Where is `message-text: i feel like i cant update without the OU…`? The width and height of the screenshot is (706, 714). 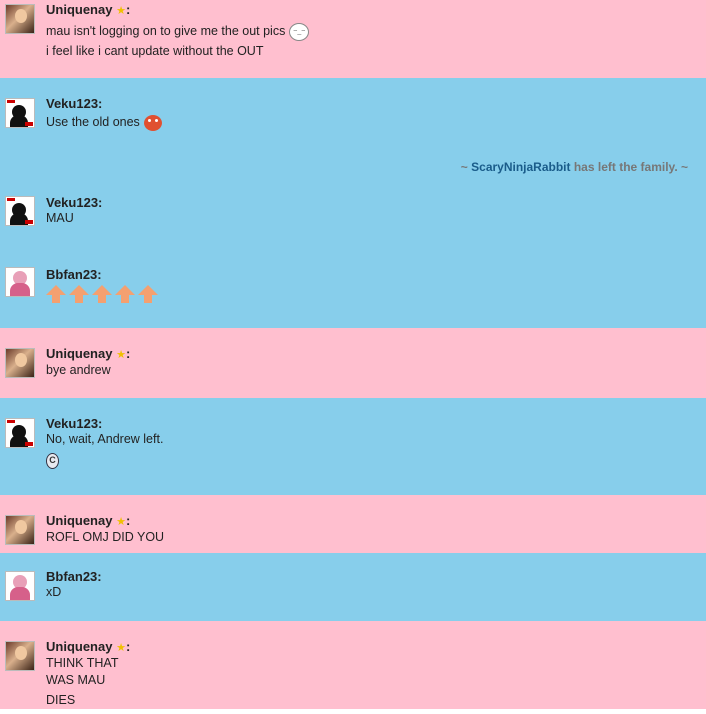
message-text: i feel like i cant update without the OU… is located at coordinates (155, 51).